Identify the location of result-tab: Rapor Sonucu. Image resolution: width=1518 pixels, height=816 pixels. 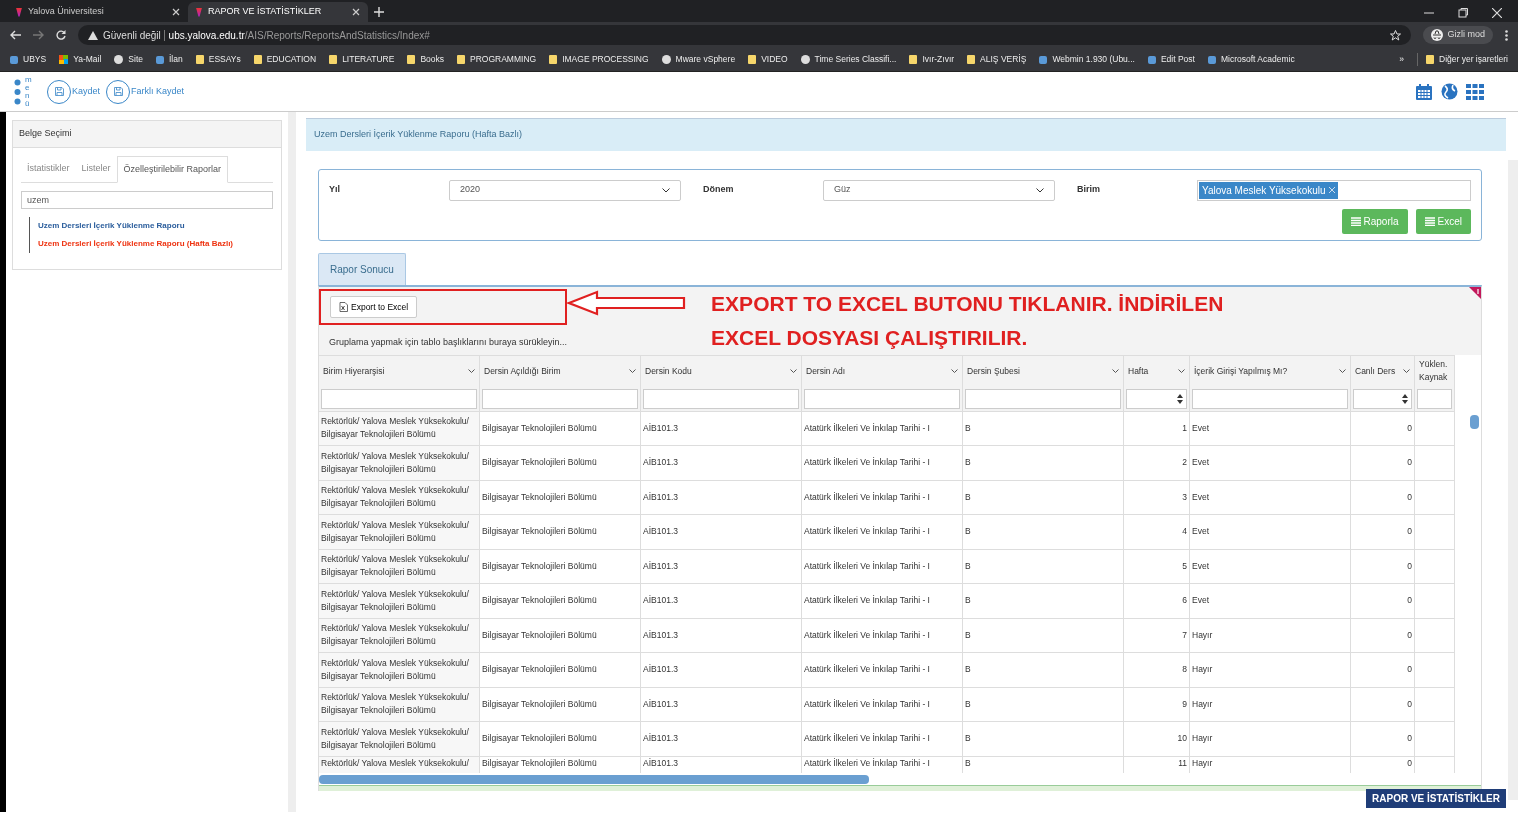
(362, 268).